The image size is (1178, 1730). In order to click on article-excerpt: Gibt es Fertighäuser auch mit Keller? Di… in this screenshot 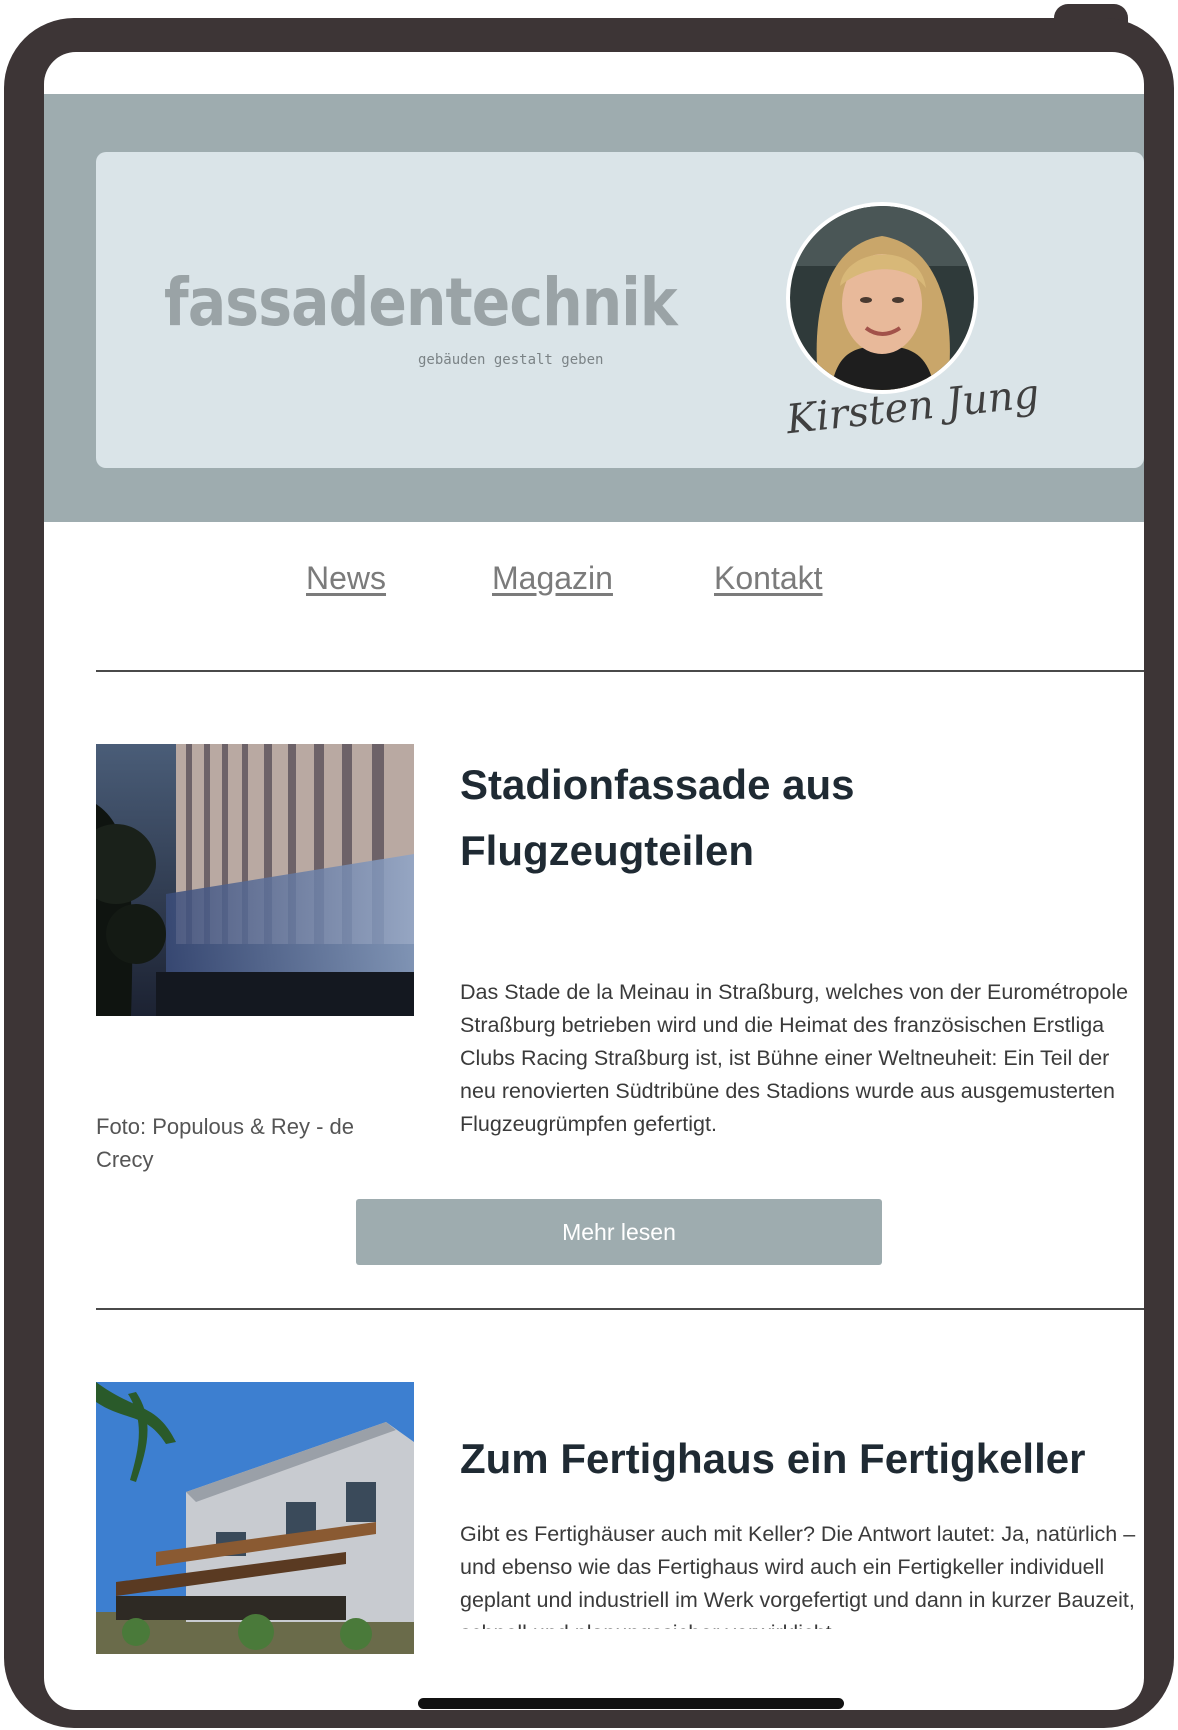, I will do `click(798, 1575)`.